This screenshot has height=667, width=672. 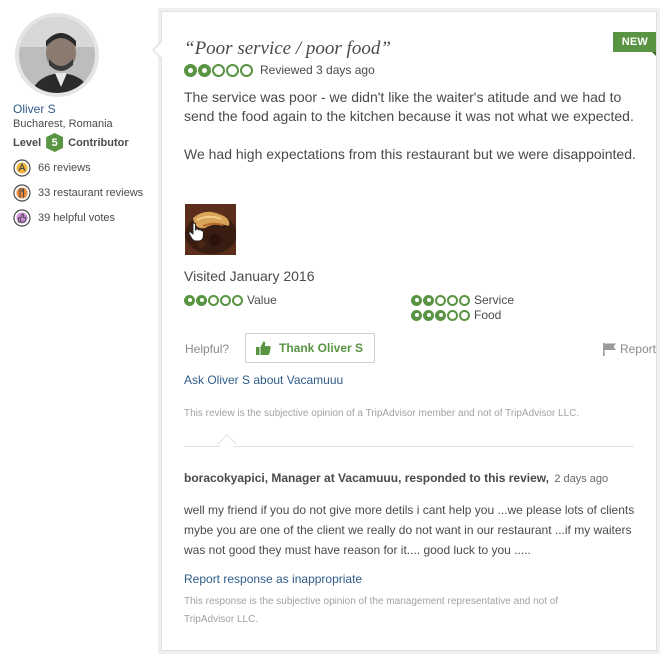 What do you see at coordinates (83, 109) in the screenshot?
I see `member-name: Oliver S` at bounding box center [83, 109].